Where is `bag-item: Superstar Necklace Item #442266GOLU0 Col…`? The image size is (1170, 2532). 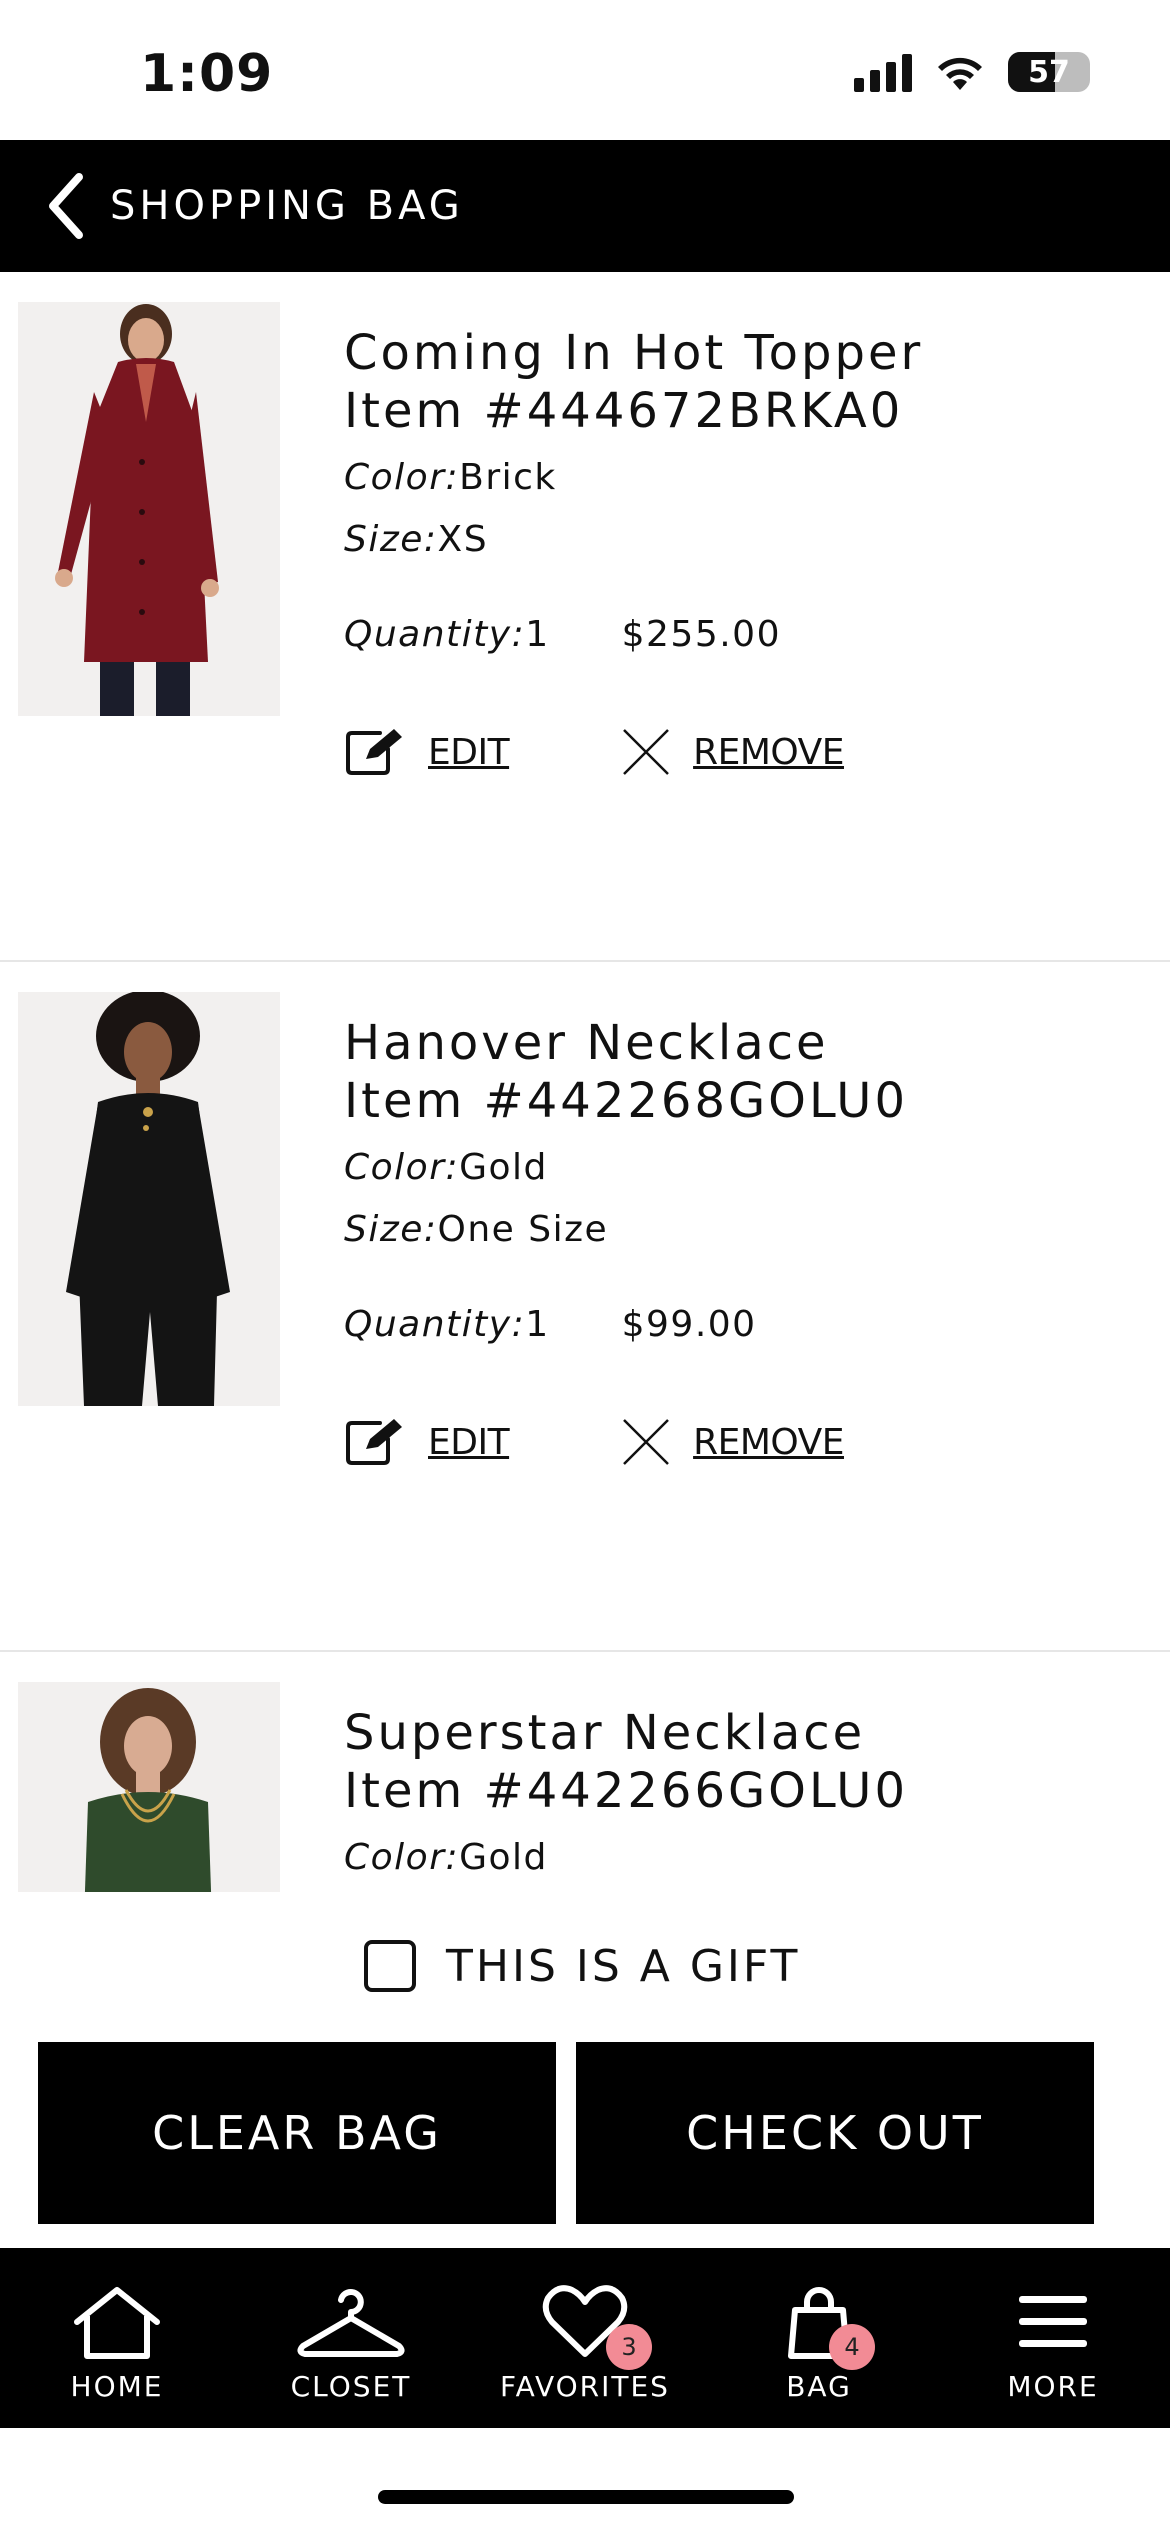
bag-item: Superstar Necklace Item #442266GOLU0 Col… is located at coordinates (585, 1772).